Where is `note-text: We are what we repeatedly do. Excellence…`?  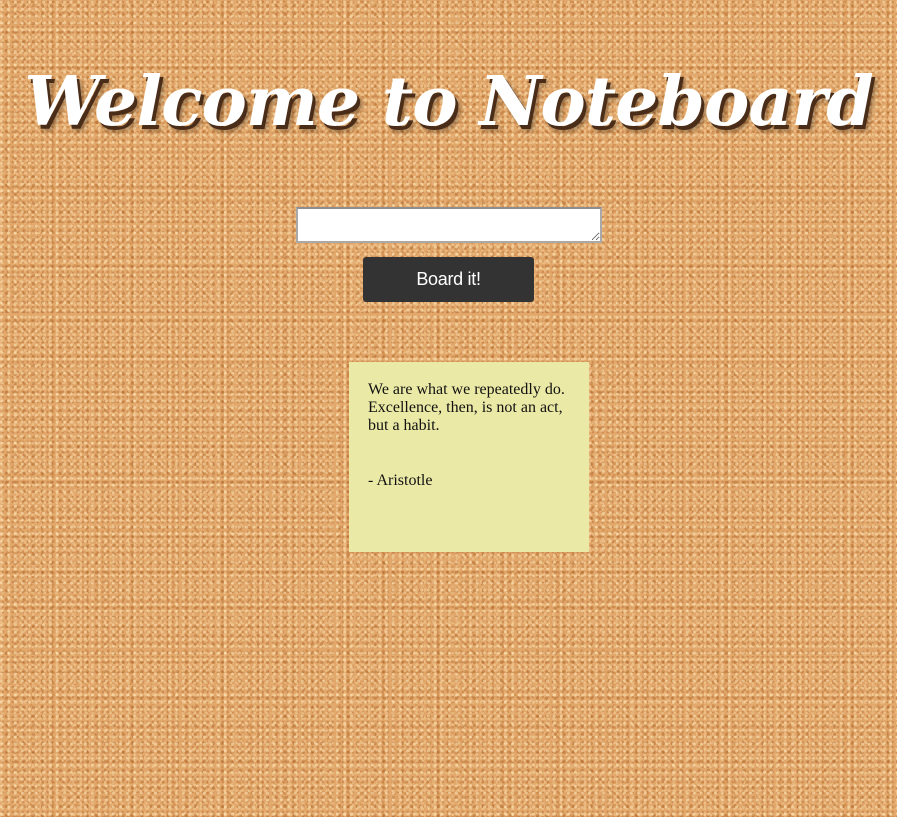
note-text: We are what we repeatedly do. Excellence… is located at coordinates (466, 407).